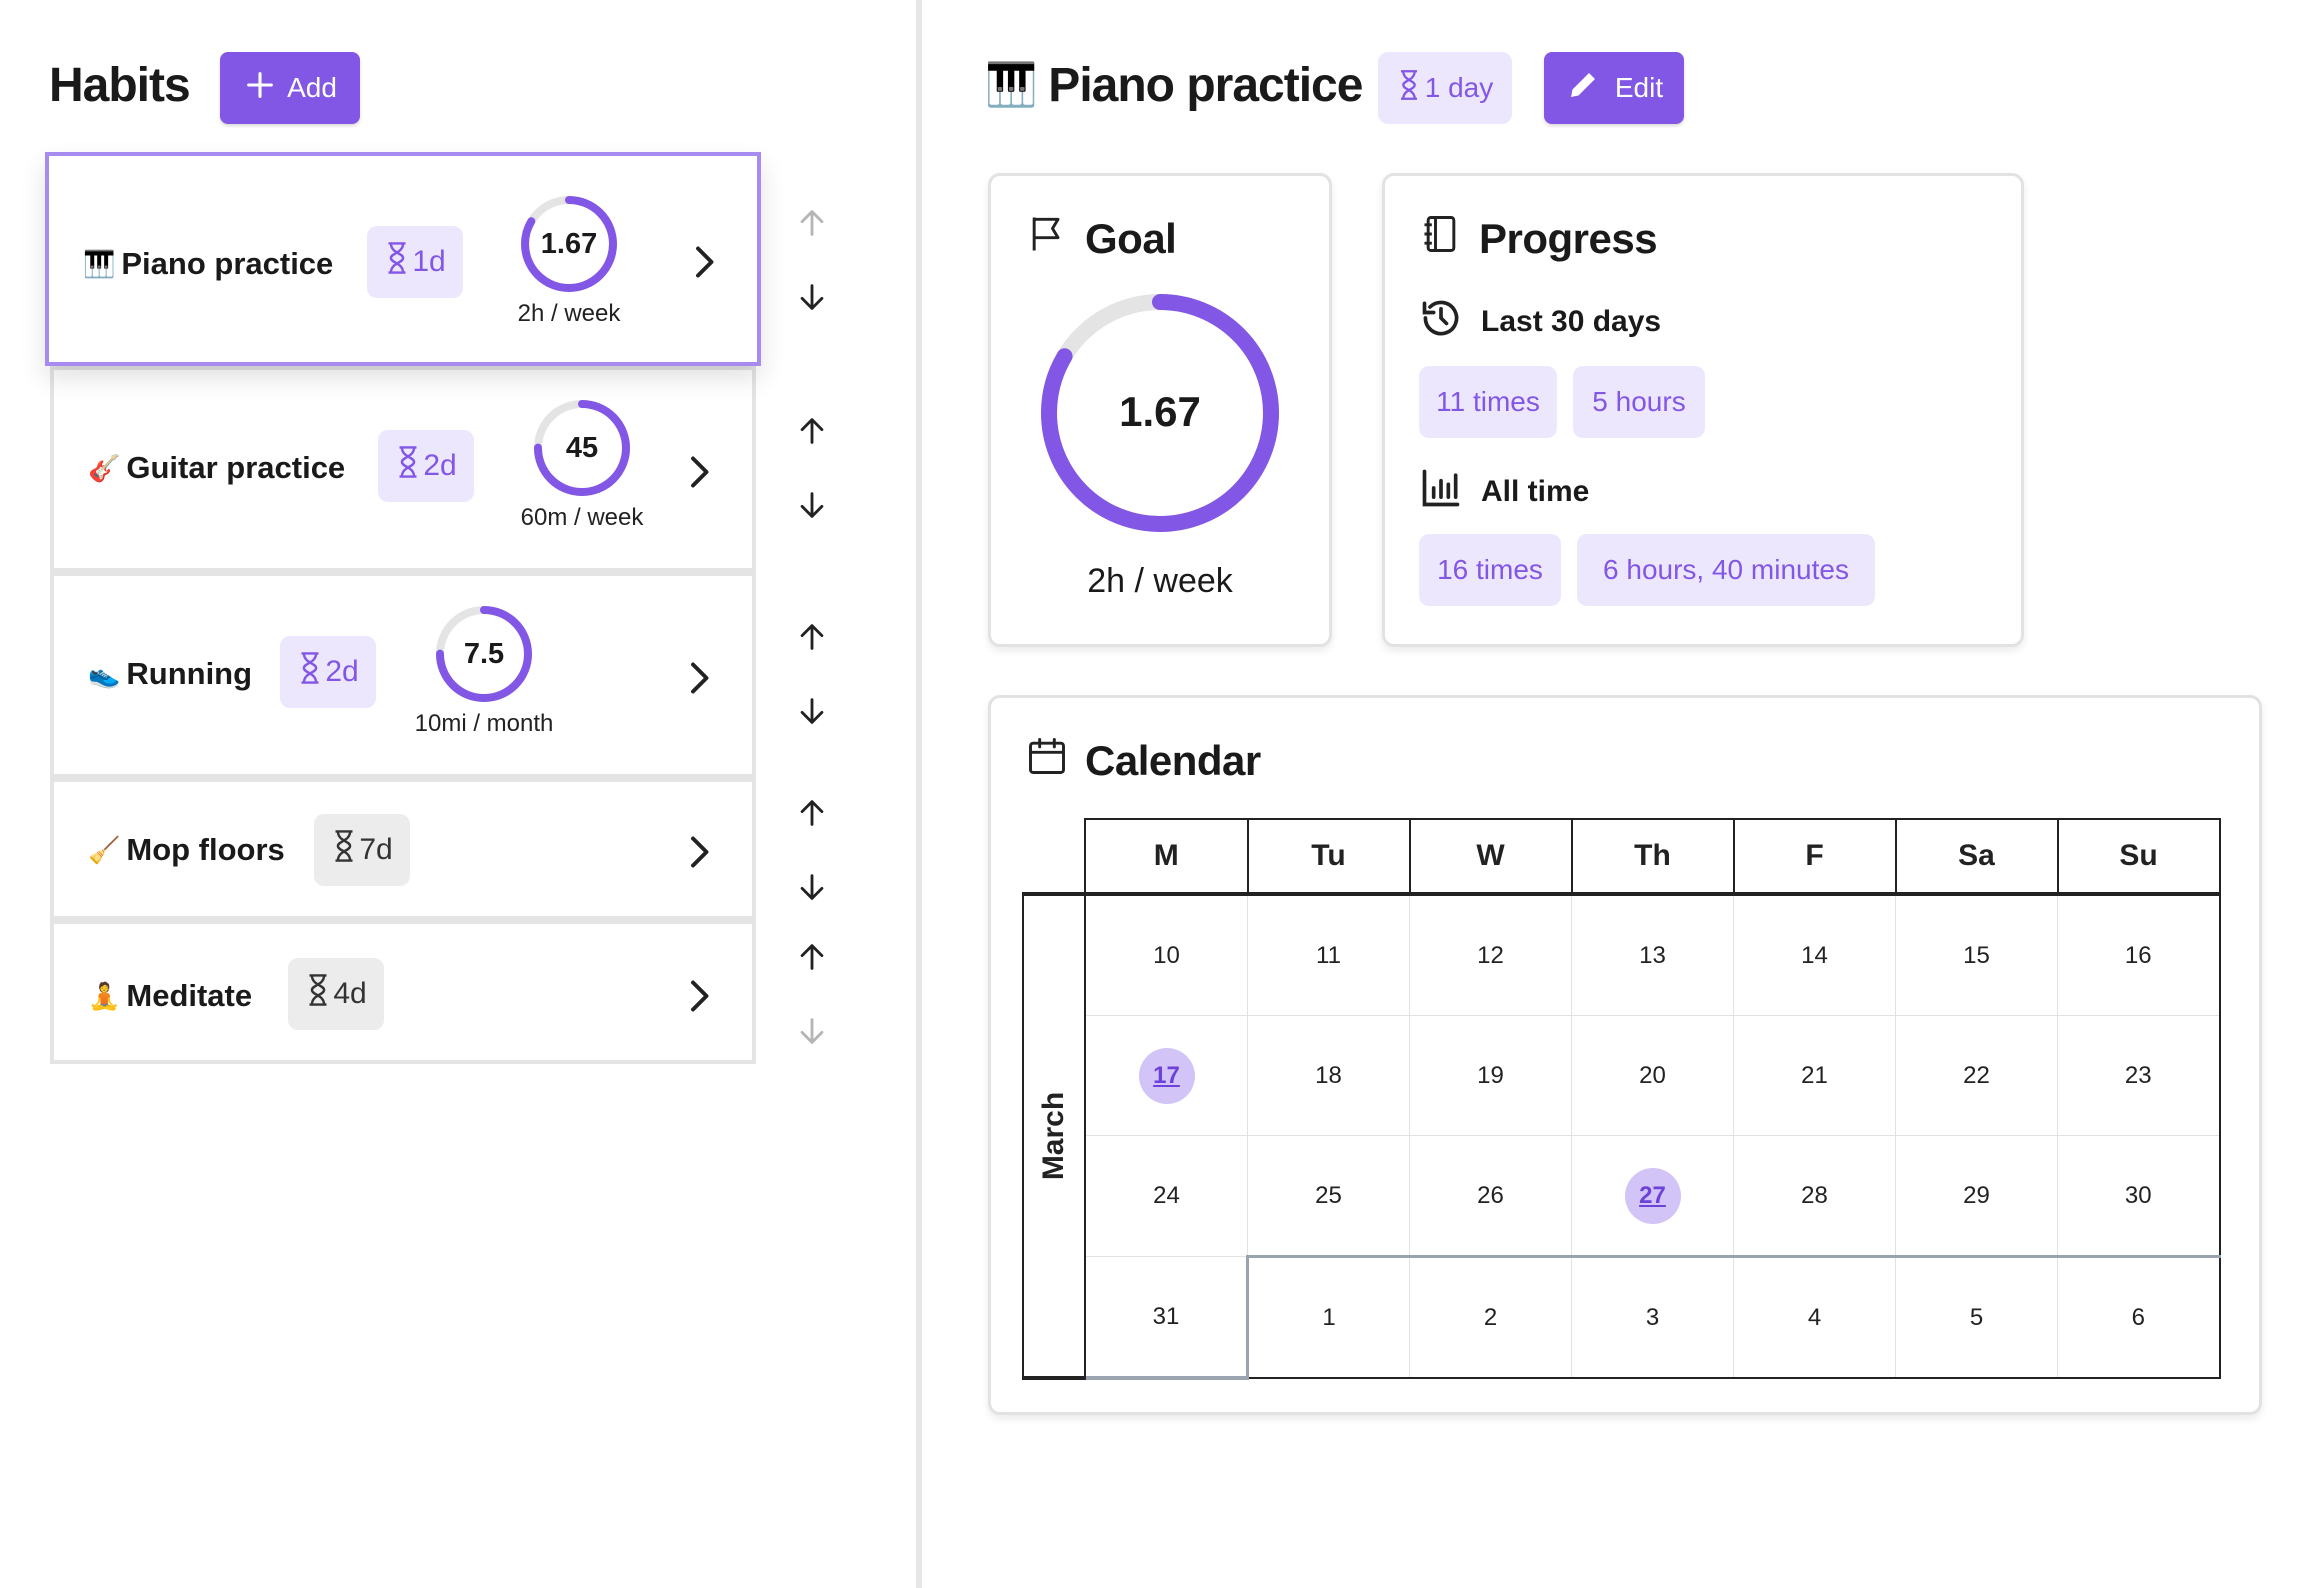  I want to click on day-number: 18, so click(1328, 1075).